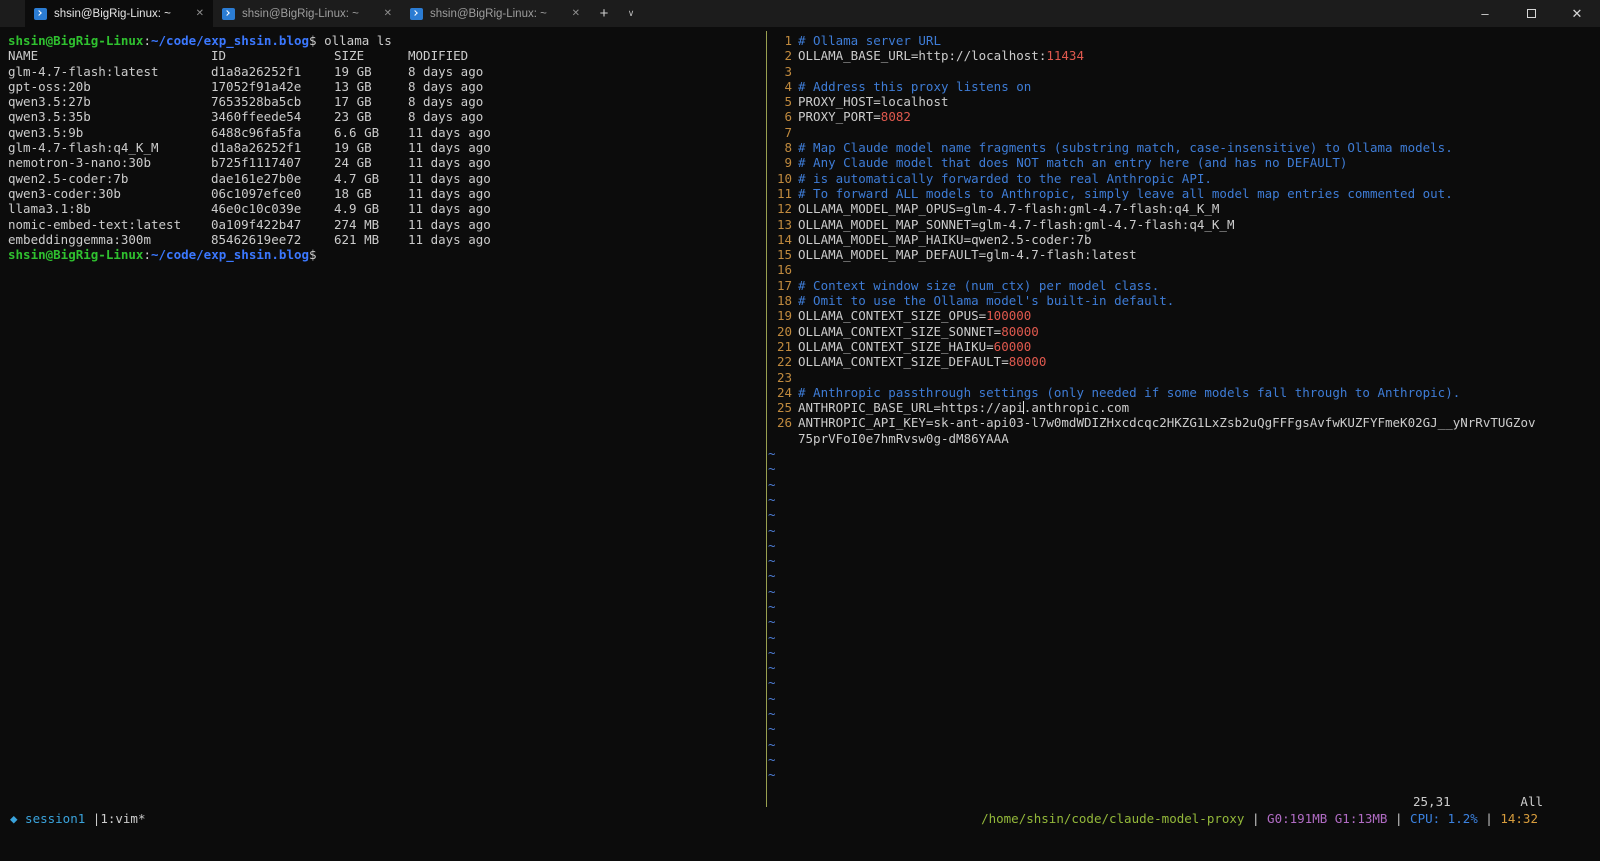 Image resolution: width=1600 pixels, height=861 pixels. I want to click on model-name: glm-4.7-flash:q4_K_M, so click(83, 148).